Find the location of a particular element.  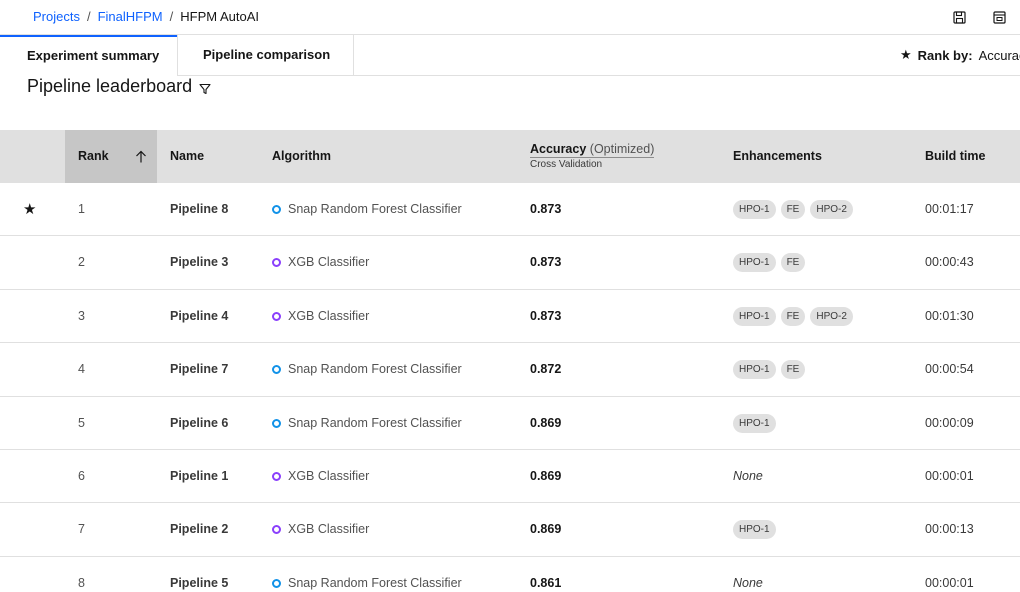

breadcrumb-projects: Projects is located at coordinates (56, 16).